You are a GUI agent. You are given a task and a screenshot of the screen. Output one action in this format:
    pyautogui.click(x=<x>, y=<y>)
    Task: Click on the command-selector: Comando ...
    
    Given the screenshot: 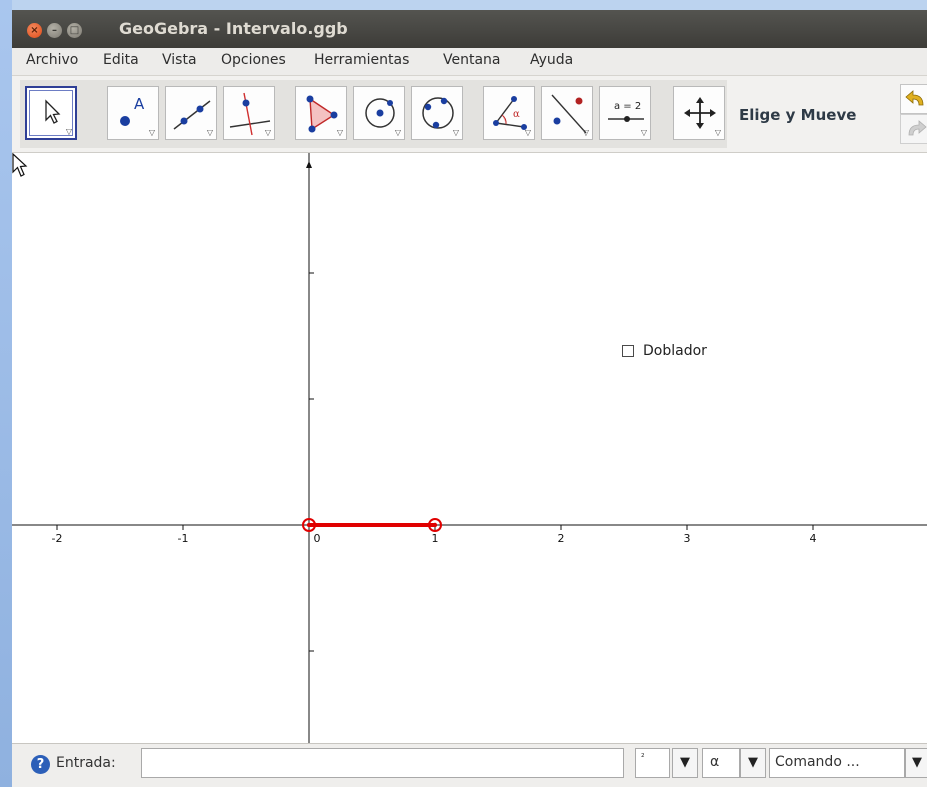 What is the action you would take?
    pyautogui.click(x=837, y=763)
    